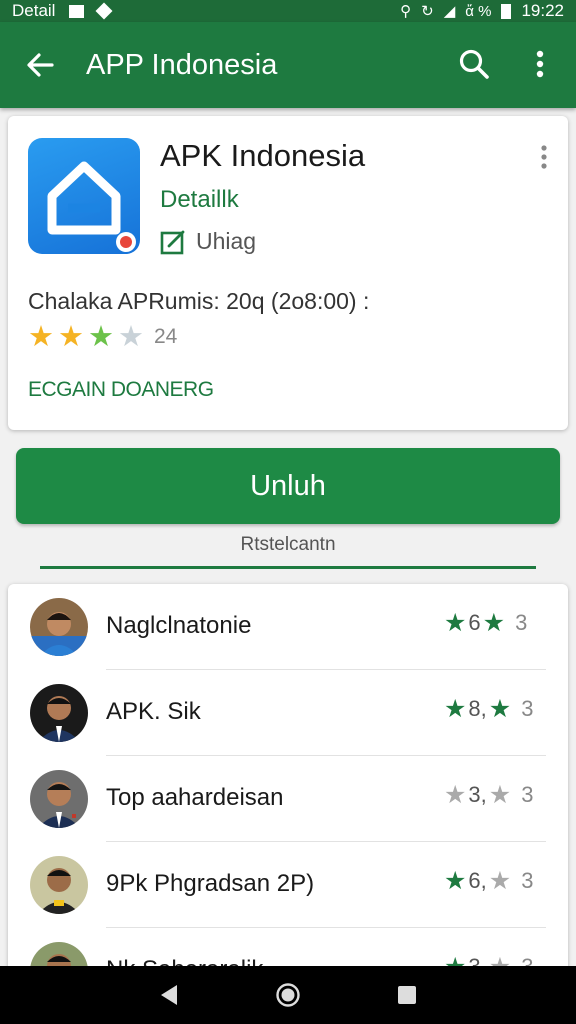 The height and width of the screenshot is (1024, 576). I want to click on status-signal-text: ἄ %, so click(478, 11).